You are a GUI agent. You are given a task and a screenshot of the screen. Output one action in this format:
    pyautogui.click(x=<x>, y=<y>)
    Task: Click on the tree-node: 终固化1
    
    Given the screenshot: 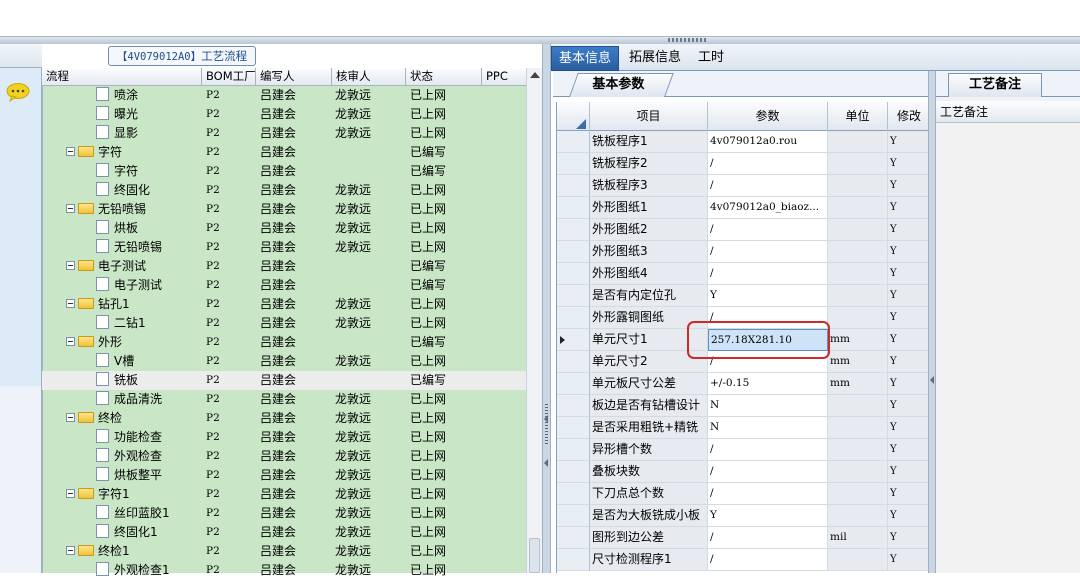 What is the action you would take?
    pyautogui.click(x=127, y=532)
    